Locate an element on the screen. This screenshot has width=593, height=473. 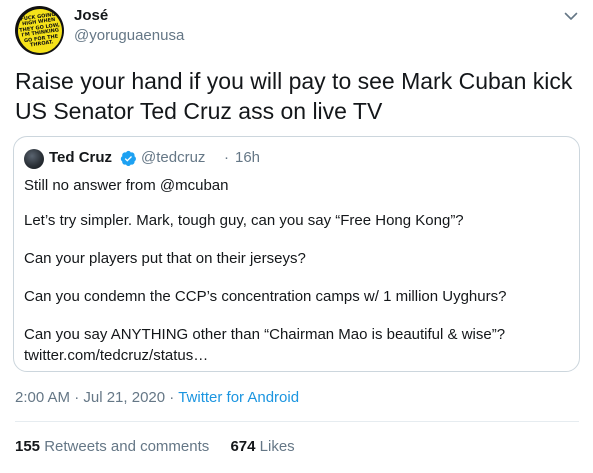
retweets-label: Retweets and comments is located at coordinates (127, 446).